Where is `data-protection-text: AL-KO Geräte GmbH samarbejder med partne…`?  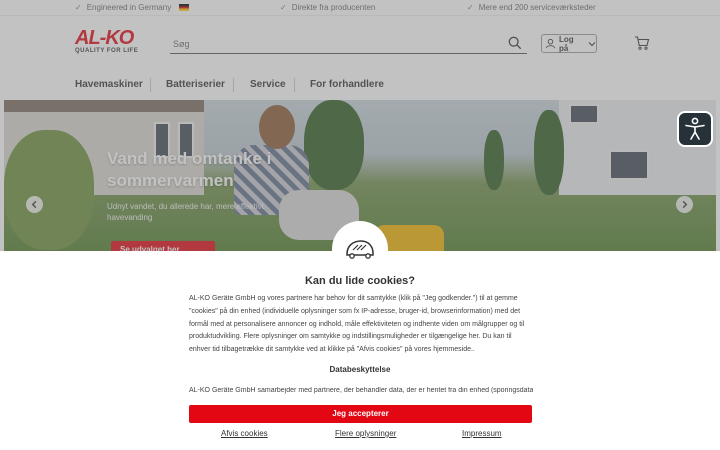
data-protection-text: AL-KO Geräte GmbH samarbejder med partne… is located at coordinates (361, 390).